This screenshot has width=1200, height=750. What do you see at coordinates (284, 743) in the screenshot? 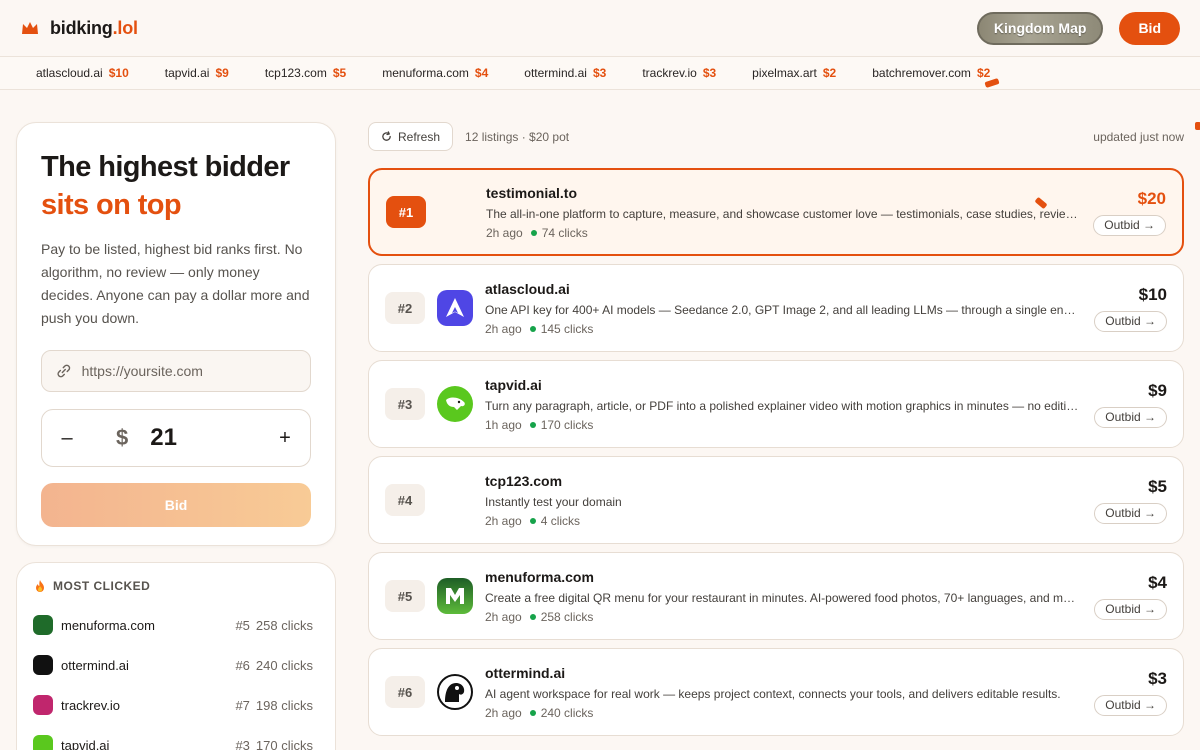
I see `most-clicked-clicks: 170 clicks` at bounding box center [284, 743].